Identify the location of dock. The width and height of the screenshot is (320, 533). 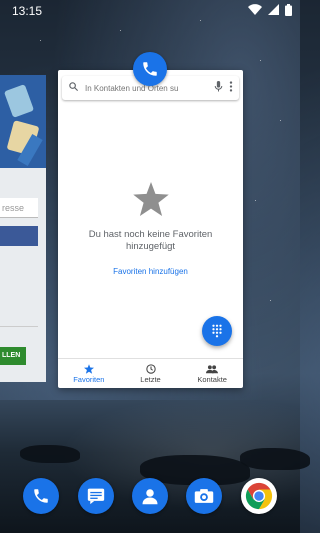
(150, 498).